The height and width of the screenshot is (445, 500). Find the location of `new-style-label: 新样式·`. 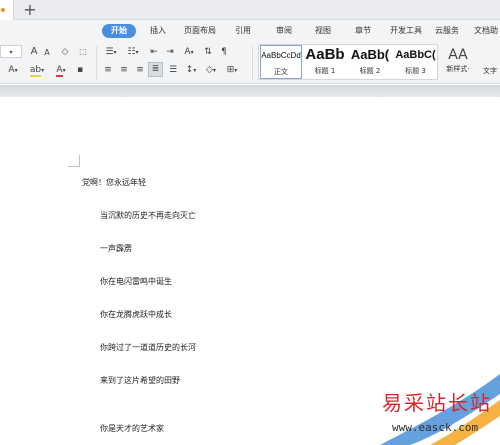

new-style-label: 新样式· is located at coordinates (458, 69).